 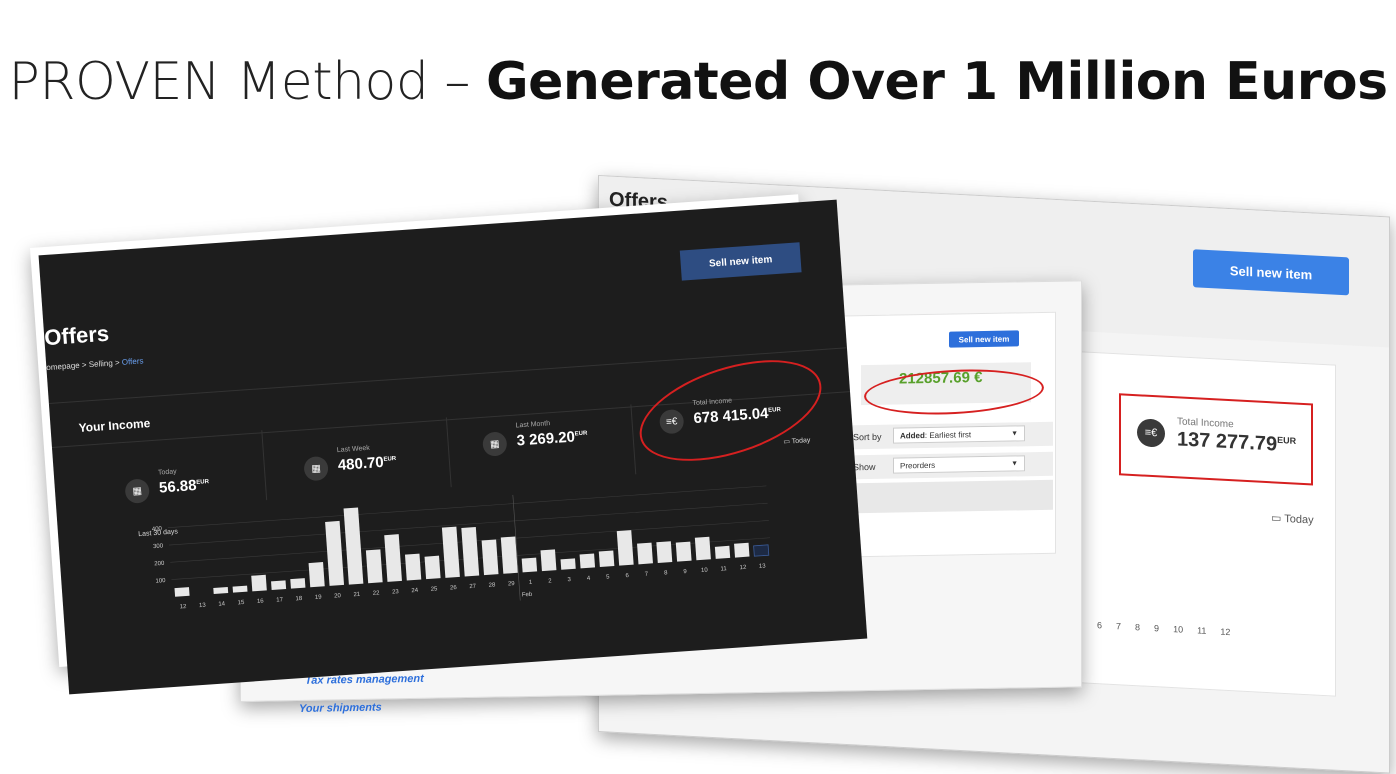 I want to click on breadcrumb-selling: Selling, so click(x=100, y=364).